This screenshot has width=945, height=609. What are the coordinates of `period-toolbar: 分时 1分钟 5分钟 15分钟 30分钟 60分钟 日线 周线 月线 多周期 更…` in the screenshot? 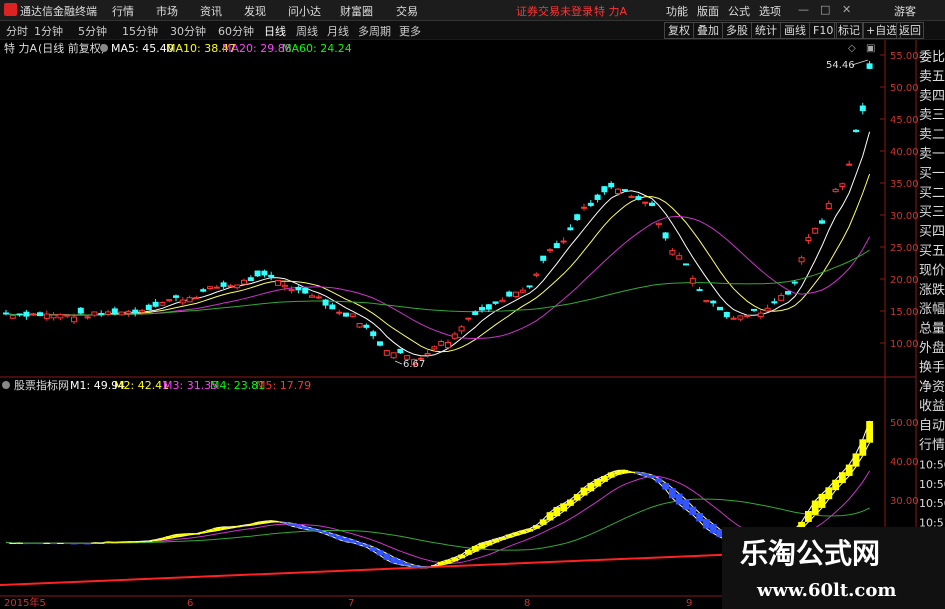 It's located at (472, 30).